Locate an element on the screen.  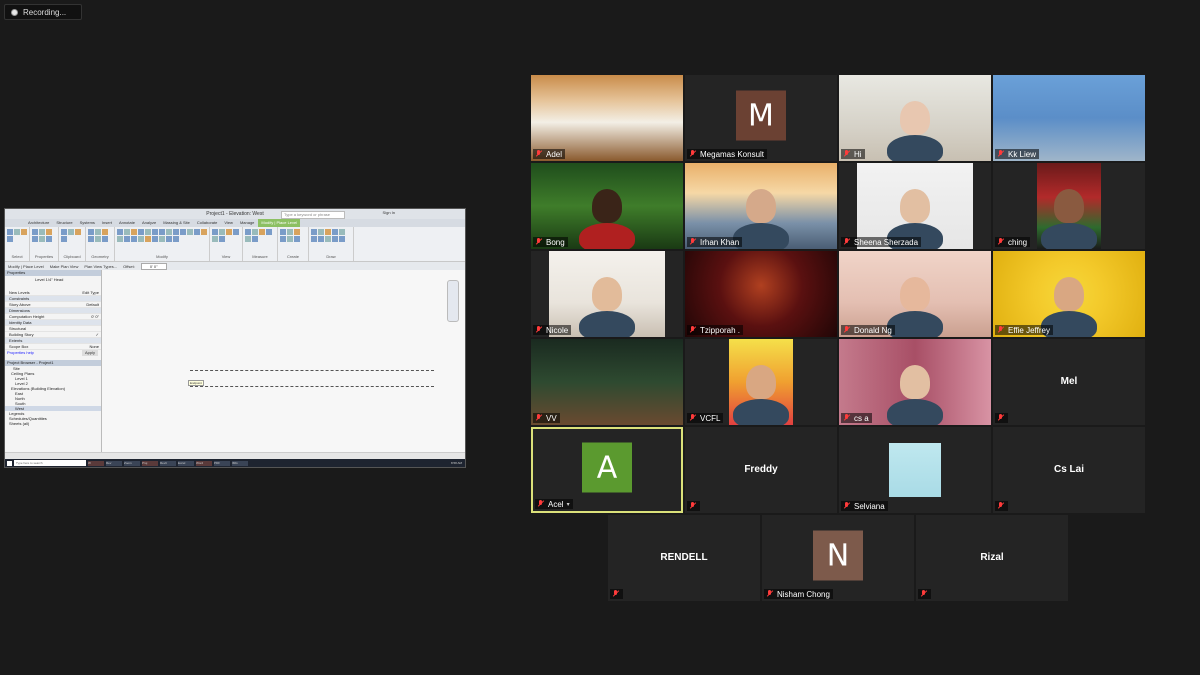
taskbar-app: PDF is located at coordinates (222, 463).